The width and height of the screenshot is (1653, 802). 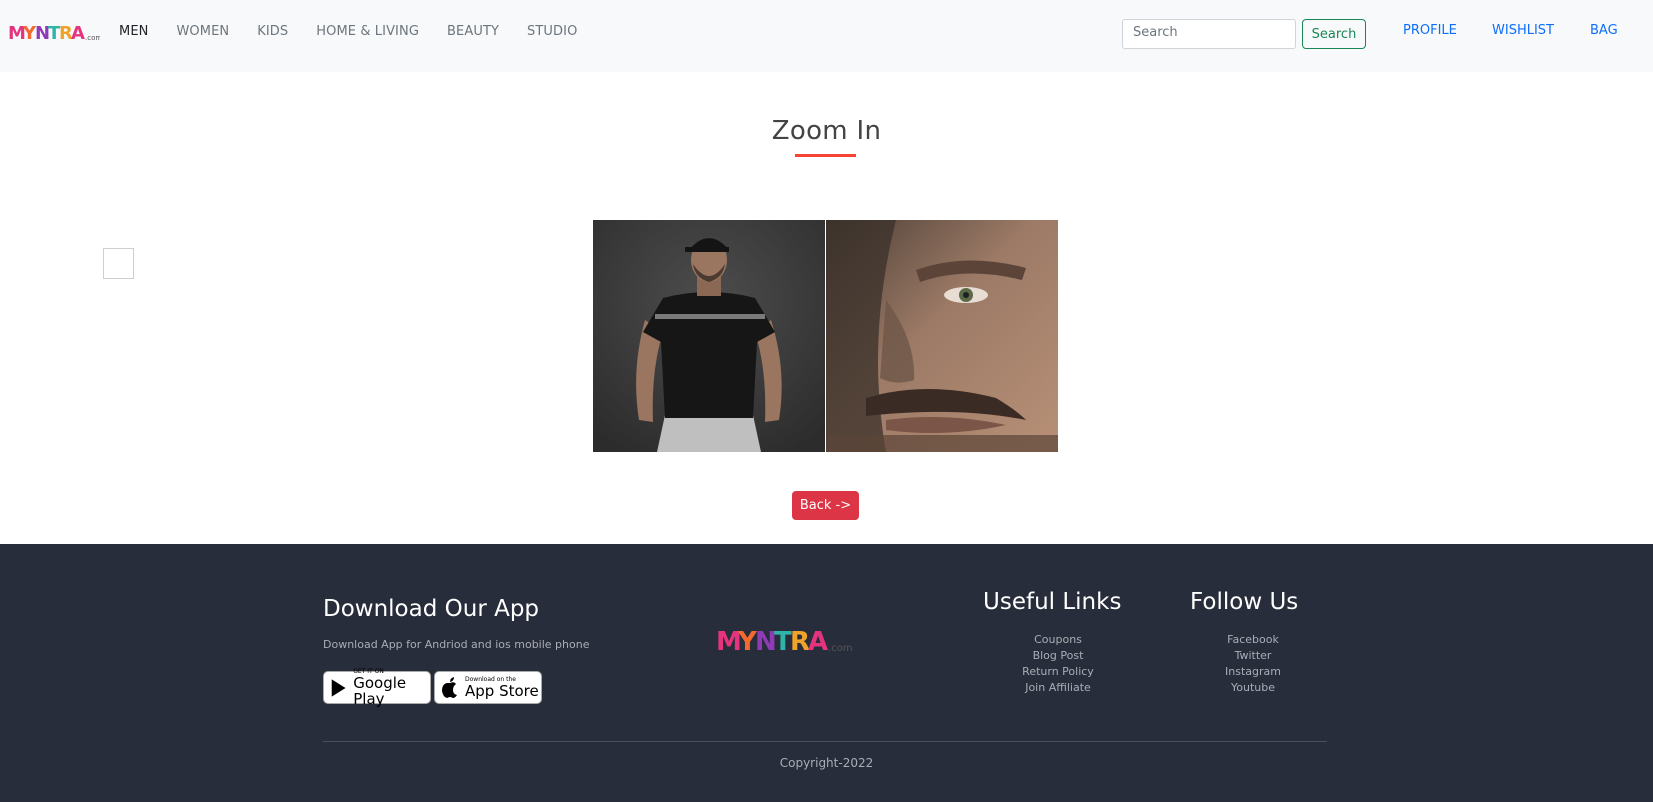 I want to click on nav-home-living: HOME & LIVING, so click(x=367, y=31).